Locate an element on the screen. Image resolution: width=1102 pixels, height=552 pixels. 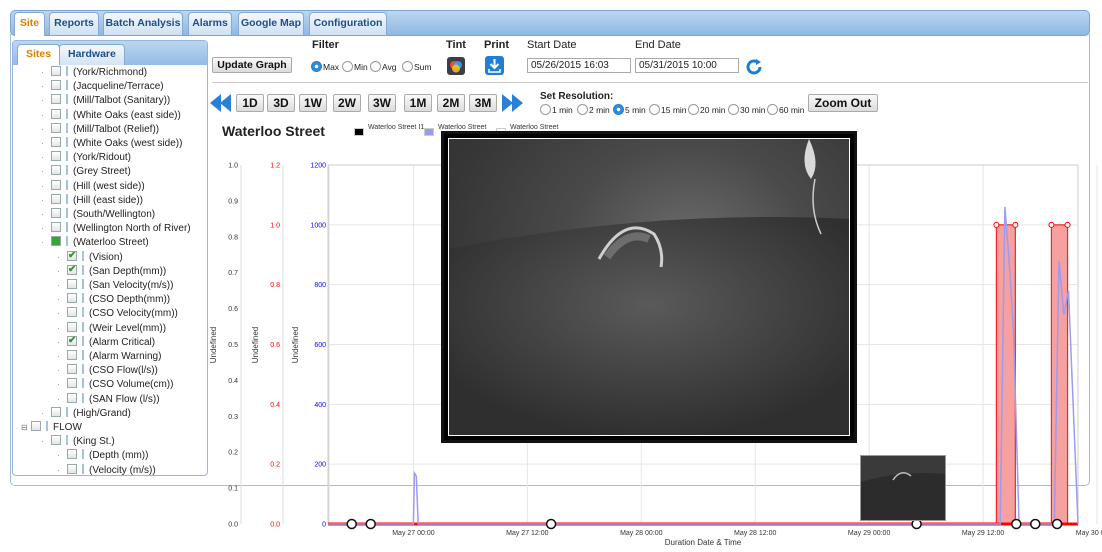
video-thumbnail is located at coordinates (903, 488).